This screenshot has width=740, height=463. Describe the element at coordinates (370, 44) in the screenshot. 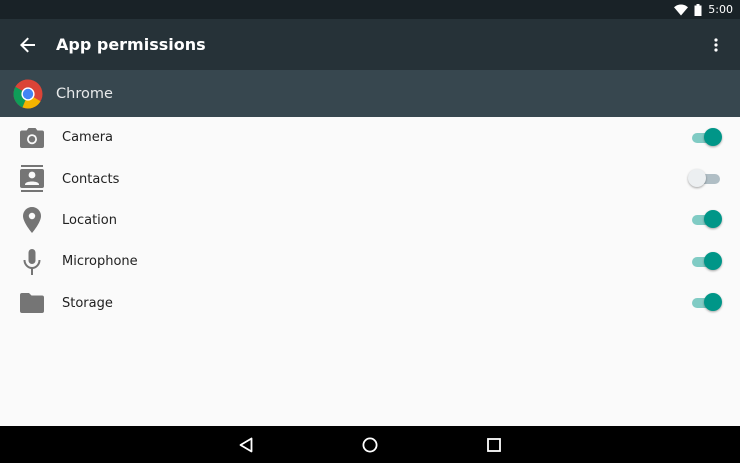

I see `app-bar: App permissions` at that location.